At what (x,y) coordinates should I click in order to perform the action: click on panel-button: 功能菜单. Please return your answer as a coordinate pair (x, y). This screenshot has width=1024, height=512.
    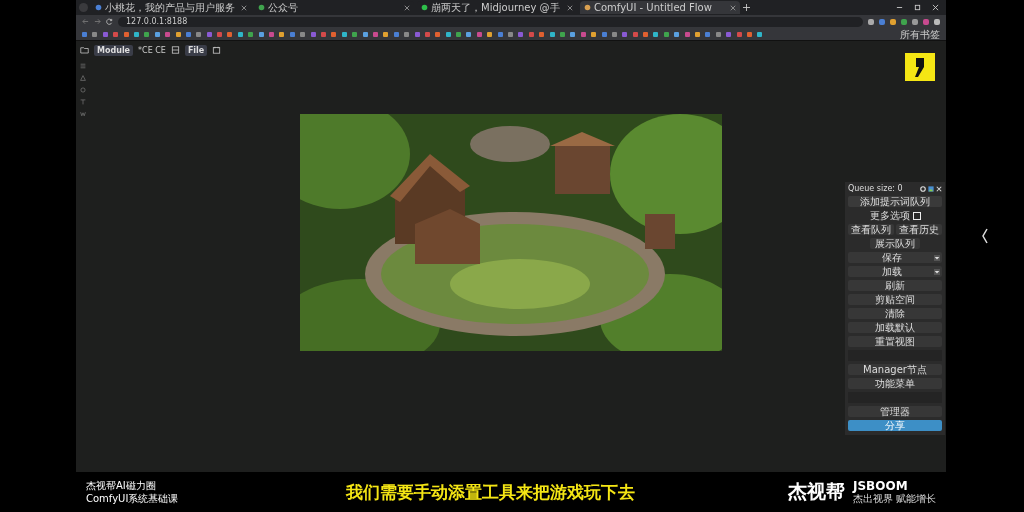
    Looking at the image, I should click on (895, 383).